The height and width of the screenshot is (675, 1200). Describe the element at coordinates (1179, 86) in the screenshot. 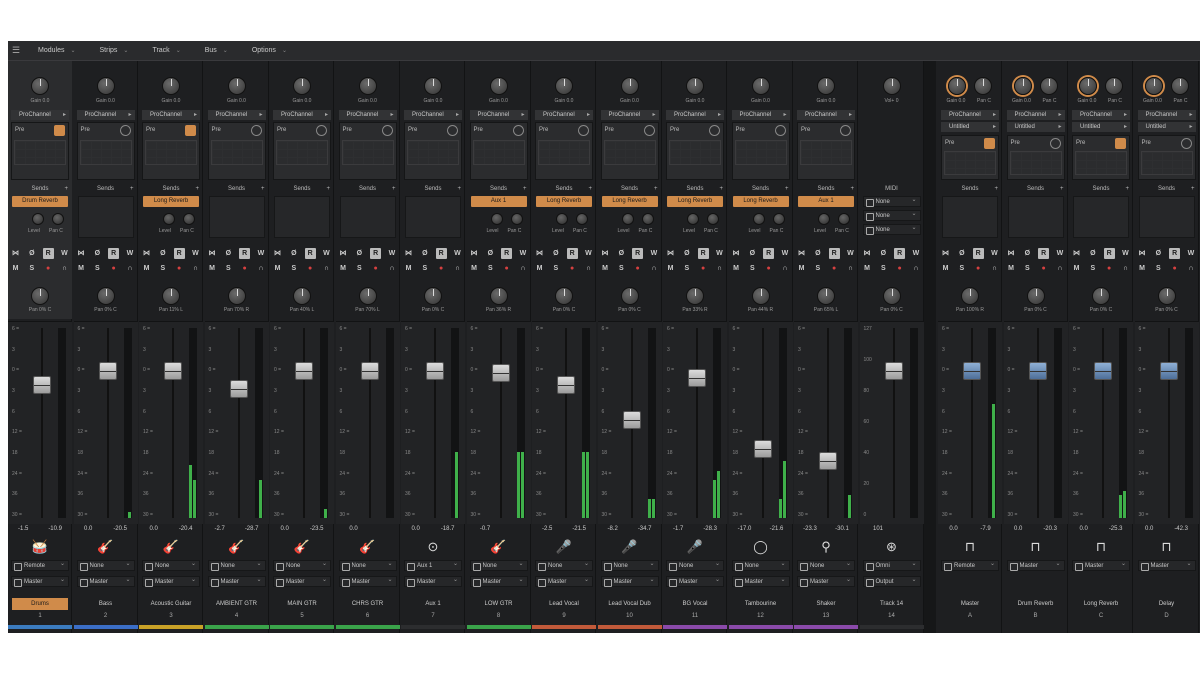

I see `pan-knob-top` at that location.